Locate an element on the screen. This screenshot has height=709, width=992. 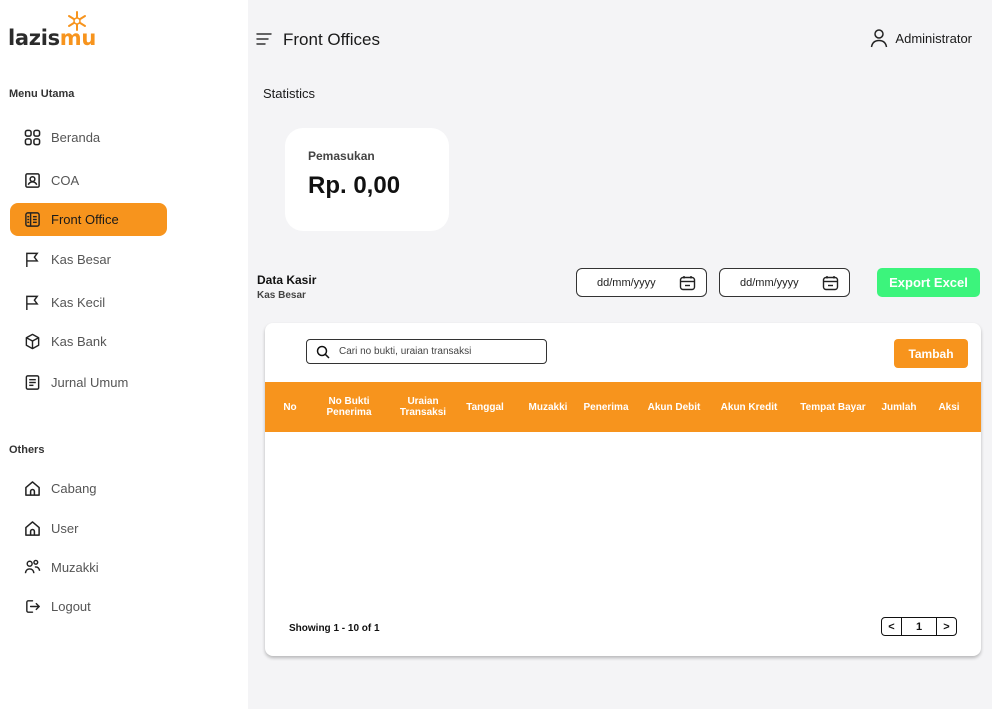
column-header-no: No is located at coordinates (290, 407).